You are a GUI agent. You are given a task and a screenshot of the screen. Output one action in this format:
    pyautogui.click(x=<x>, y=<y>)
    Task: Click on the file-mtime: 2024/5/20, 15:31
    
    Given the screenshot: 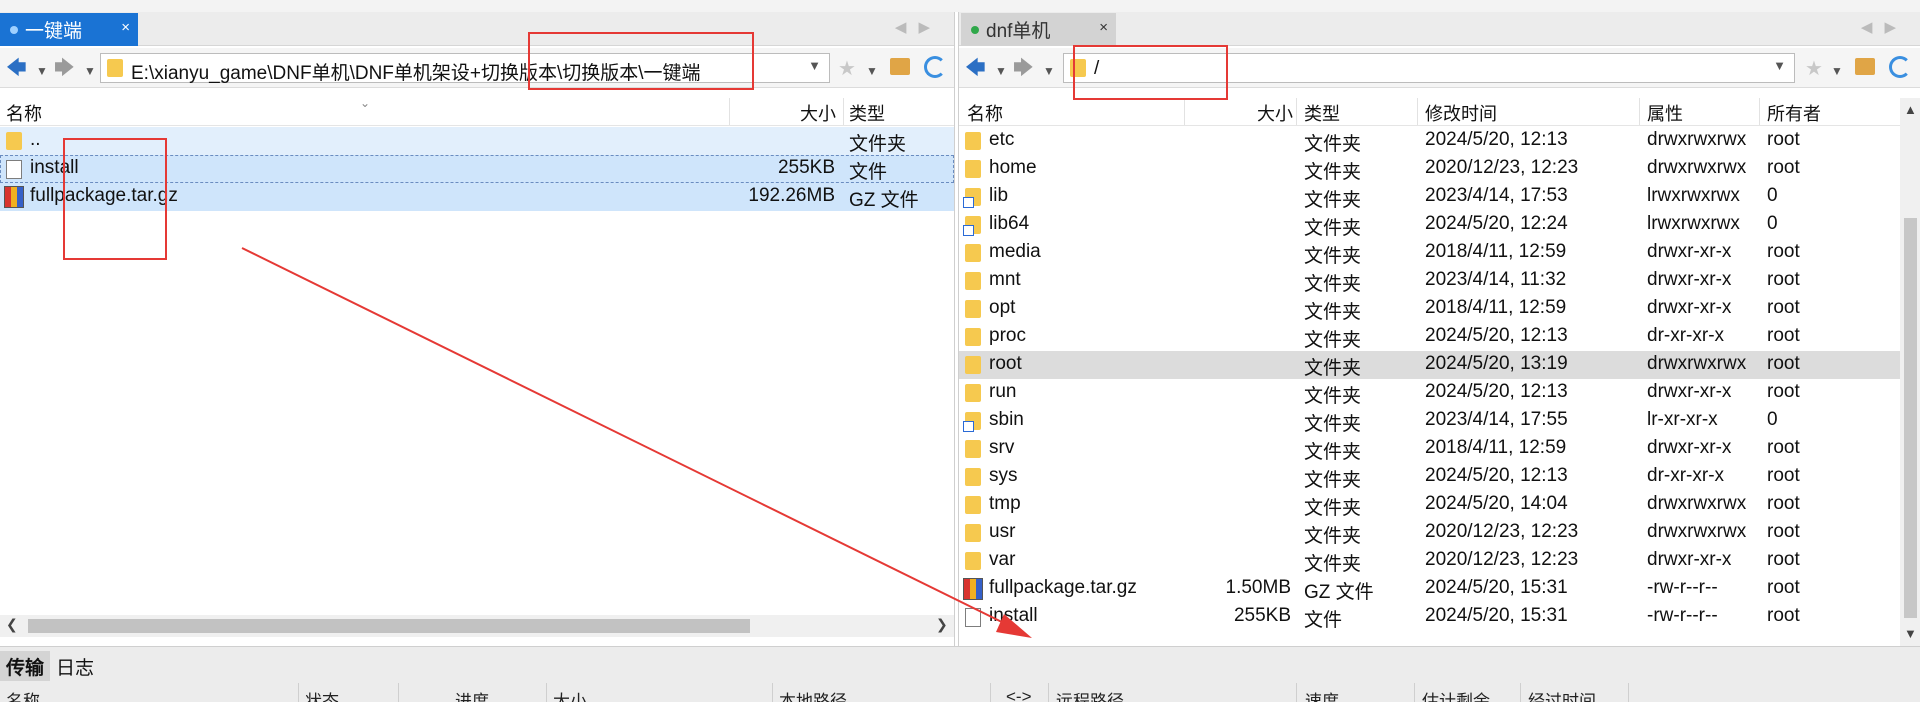 What is the action you would take?
    pyautogui.click(x=1496, y=587)
    